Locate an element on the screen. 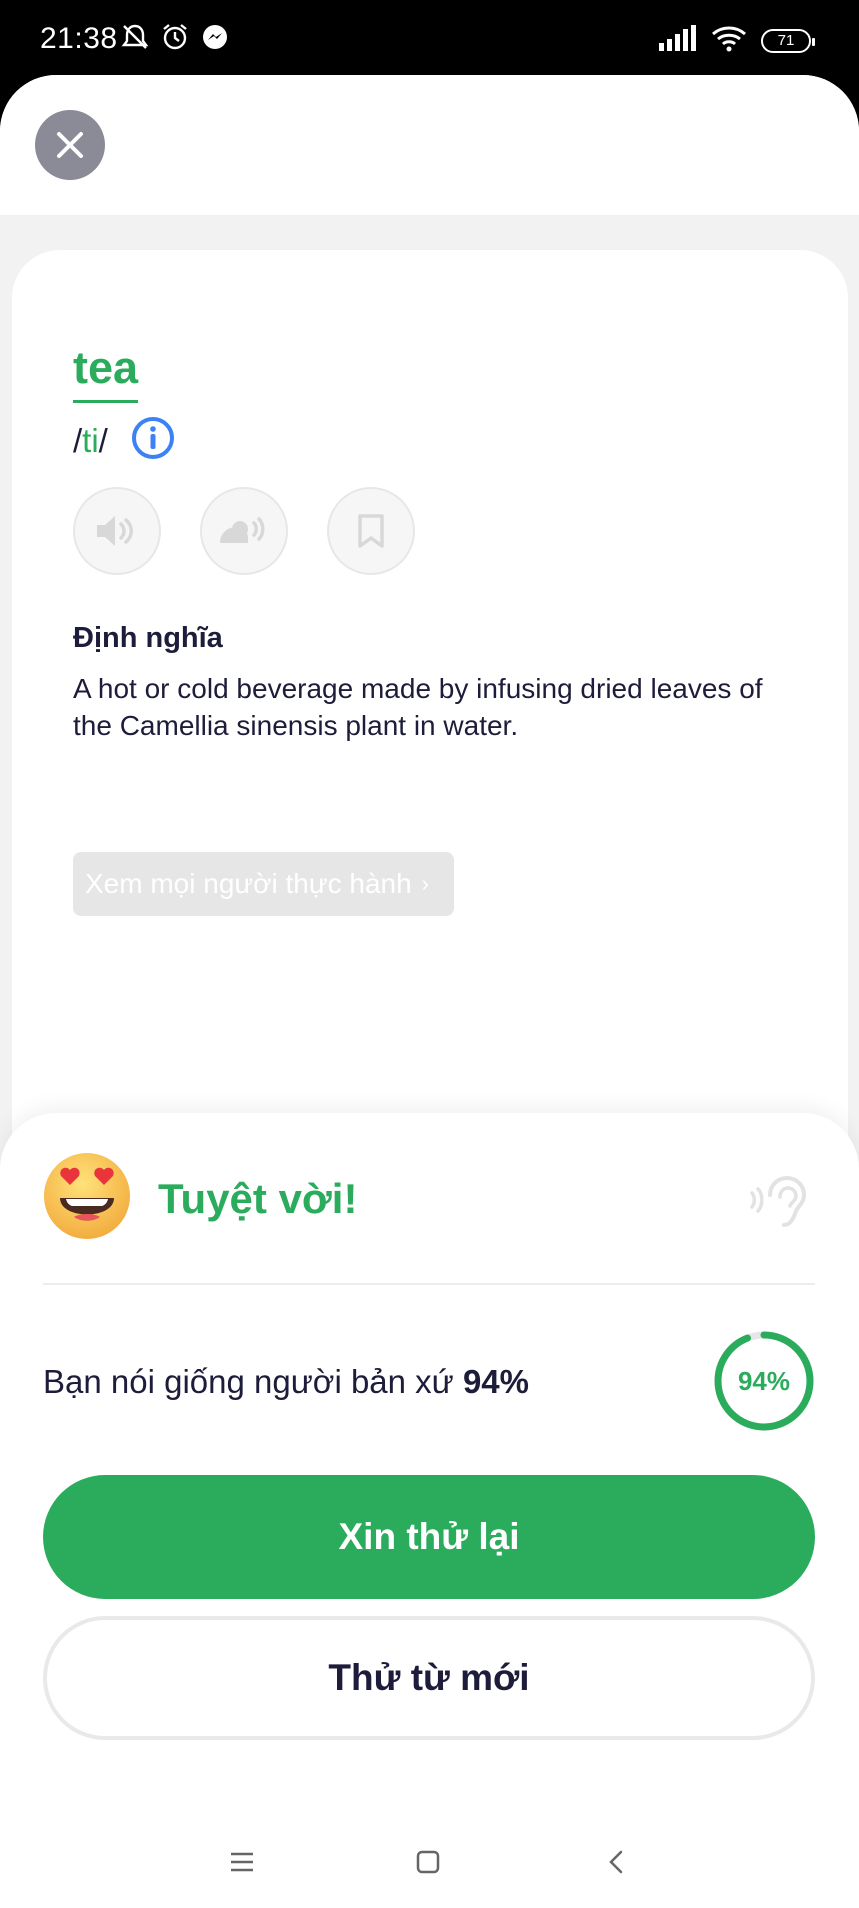 This screenshot has height=1908, width=859. see-others-practice-button: Xem mọi người thực hành › is located at coordinates (263, 884).